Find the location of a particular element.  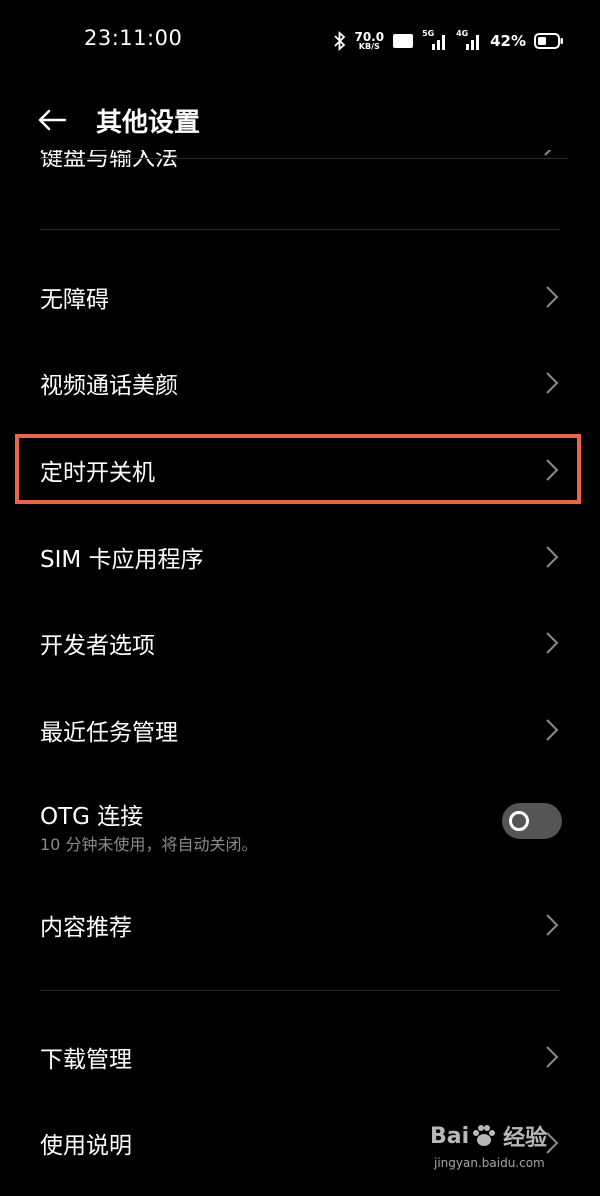

highlight-box is located at coordinates (298, 469).